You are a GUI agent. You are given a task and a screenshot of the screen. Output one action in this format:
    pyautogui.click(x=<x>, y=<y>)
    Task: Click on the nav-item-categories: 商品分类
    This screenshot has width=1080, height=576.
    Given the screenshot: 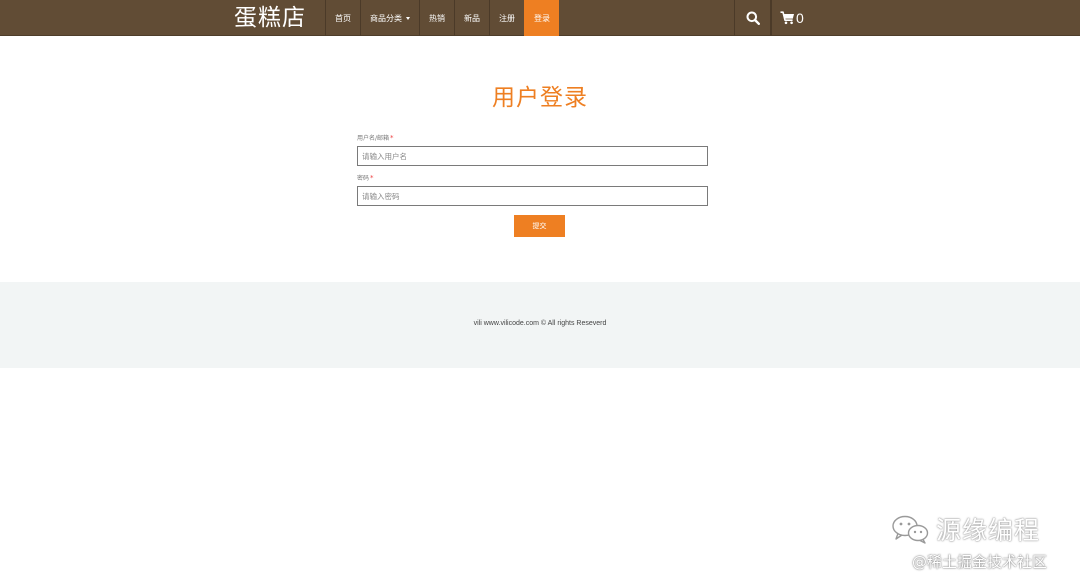 What is the action you would take?
    pyautogui.click(x=389, y=18)
    